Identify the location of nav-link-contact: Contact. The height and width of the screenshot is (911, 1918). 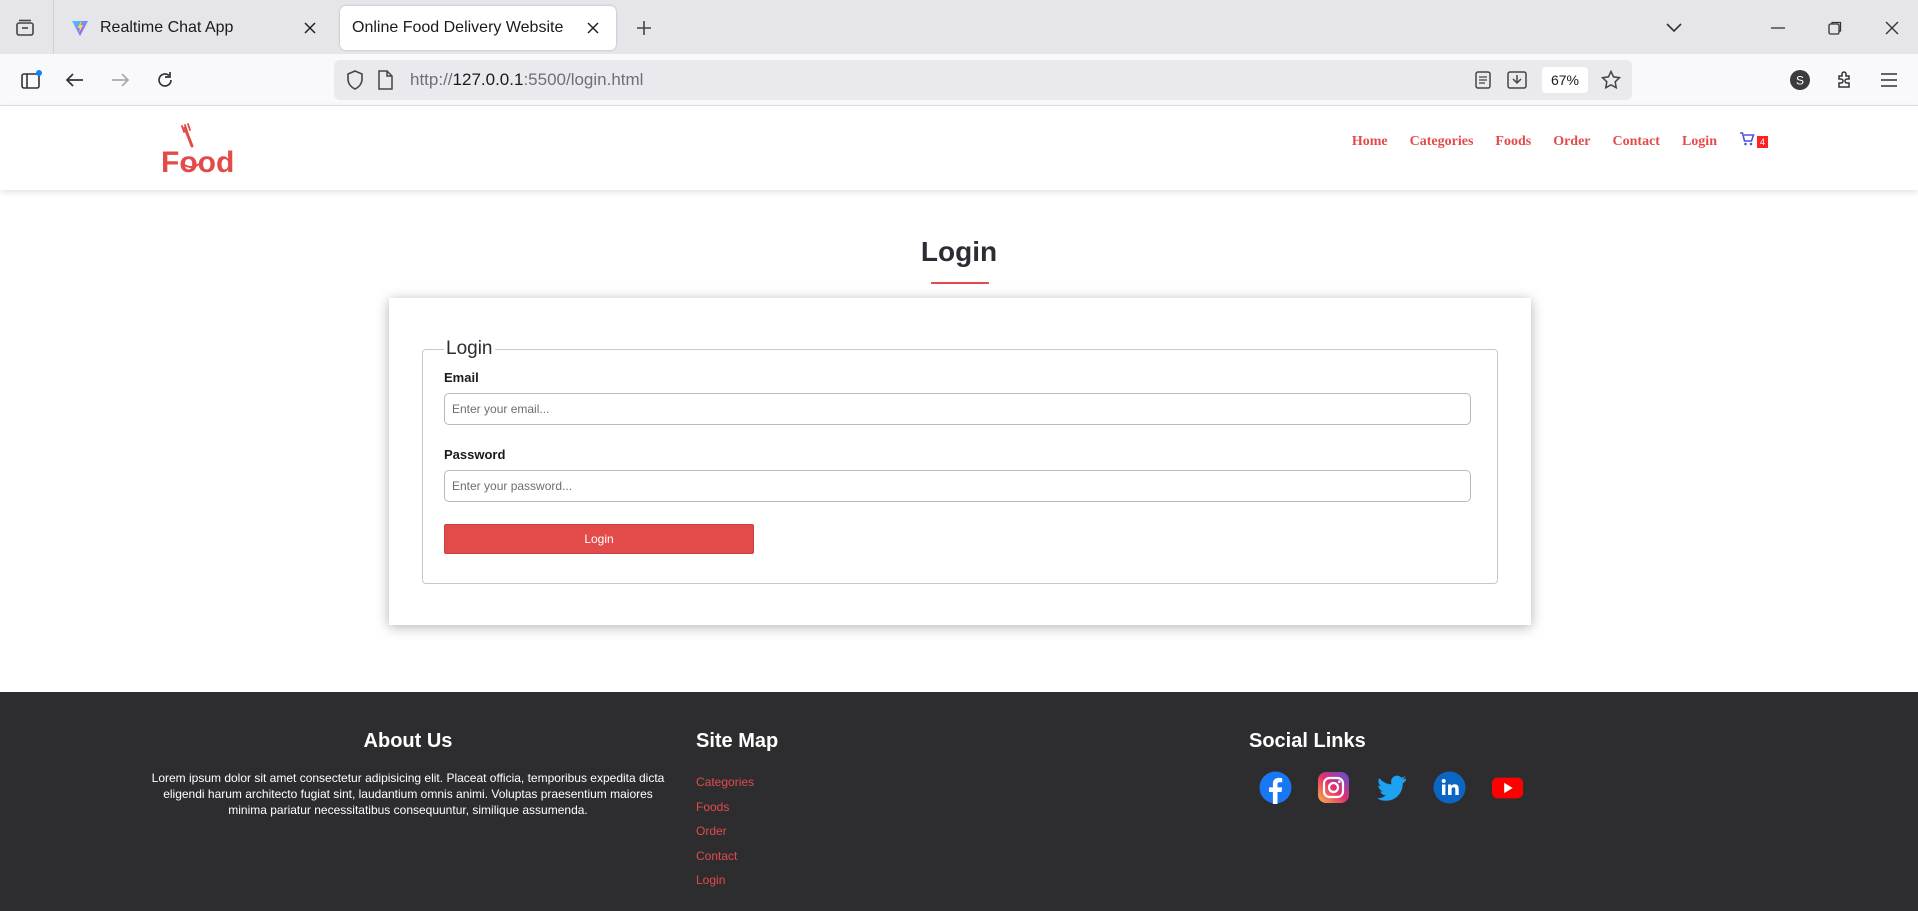
(1636, 142).